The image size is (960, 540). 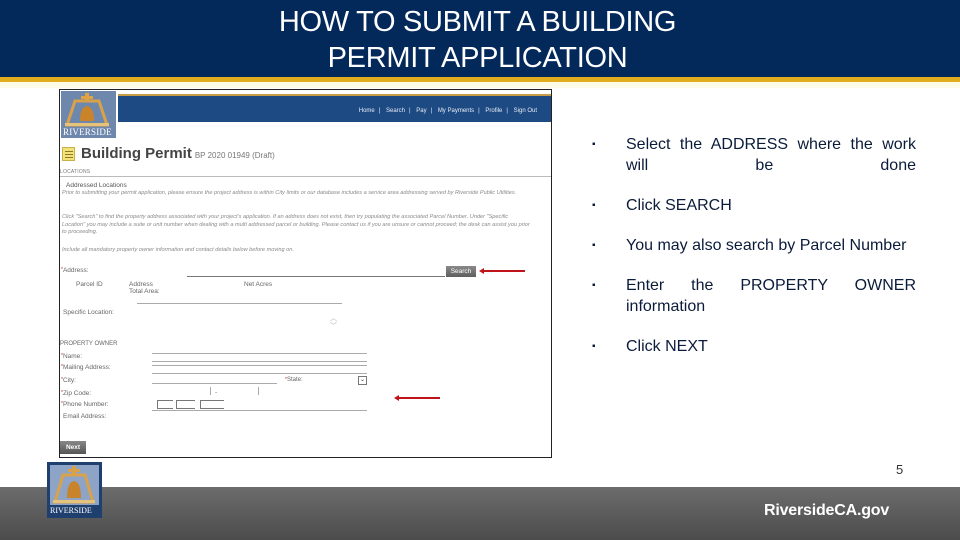 What do you see at coordinates (753, 205) in the screenshot?
I see `instruction-item: ▪ Click SEARCH` at bounding box center [753, 205].